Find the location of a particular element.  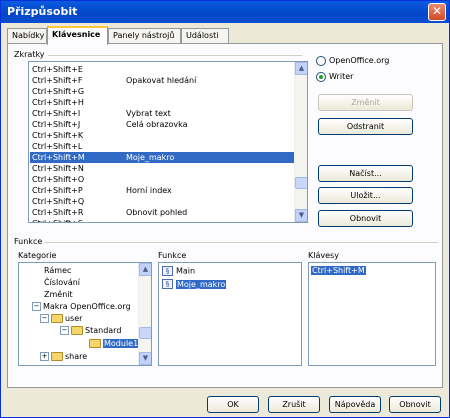

help-button: Nápověda is located at coordinates (355, 404).